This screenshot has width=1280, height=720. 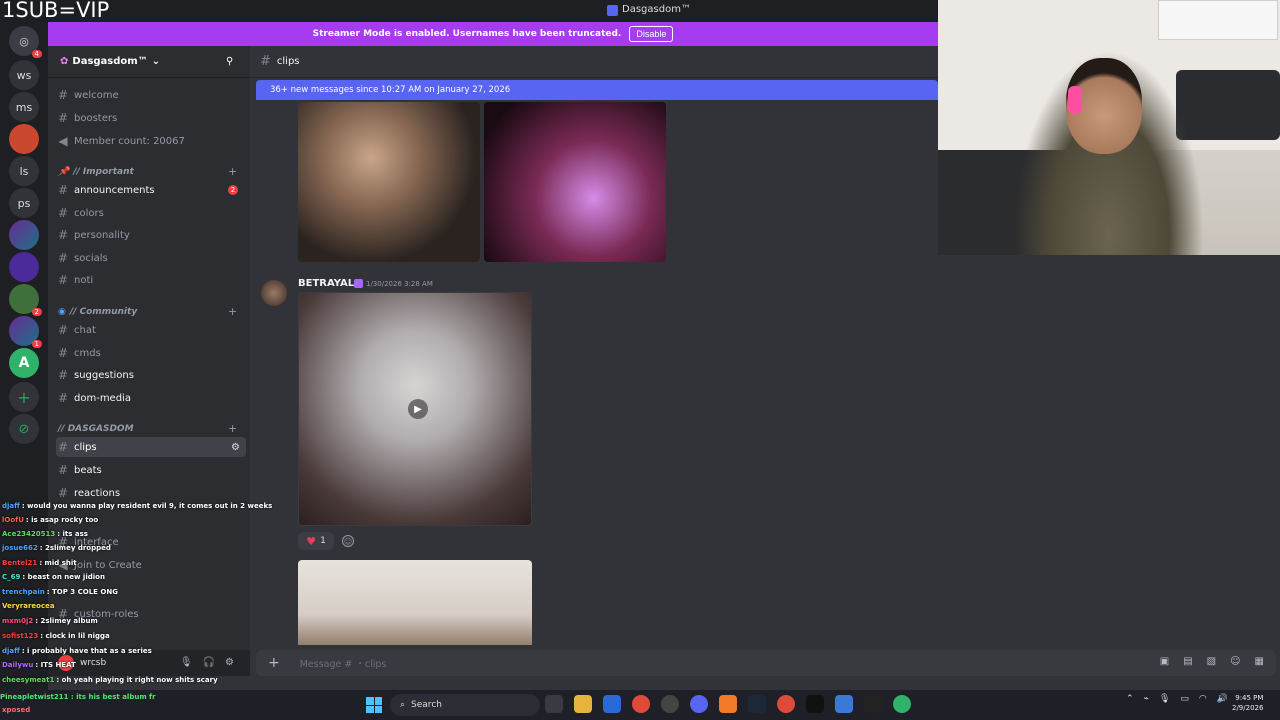 I want to click on video-attachment: ▶, so click(x=415, y=409).